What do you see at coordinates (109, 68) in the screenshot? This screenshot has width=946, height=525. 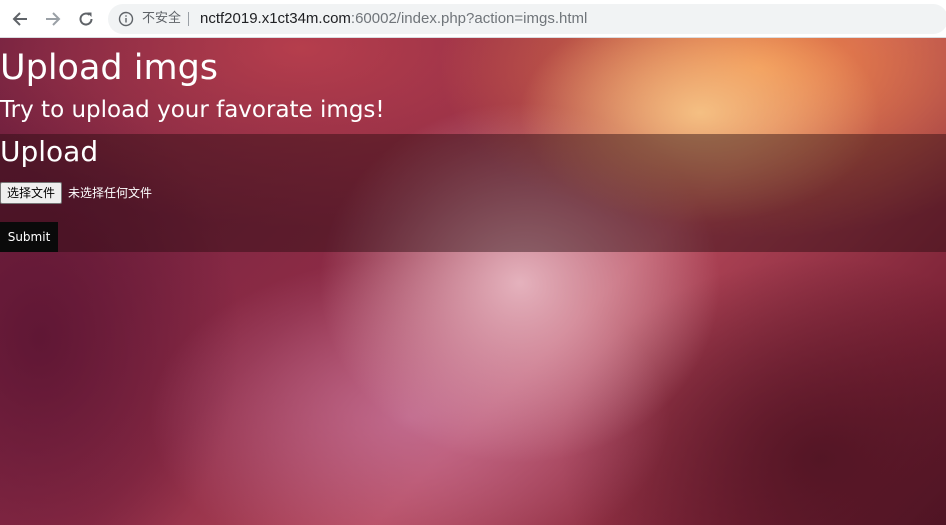 I see `page-title: Upload imgs` at bounding box center [109, 68].